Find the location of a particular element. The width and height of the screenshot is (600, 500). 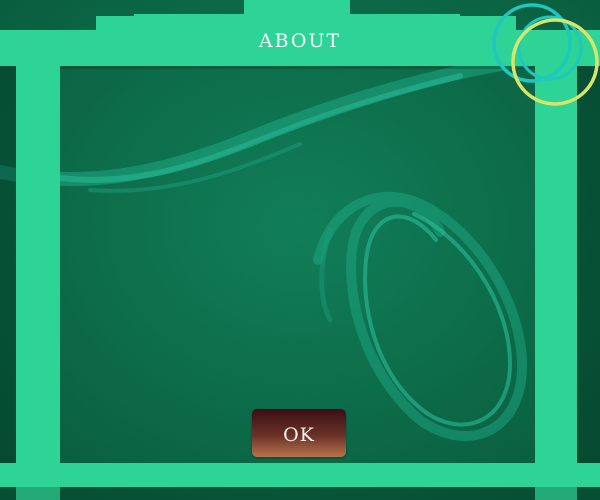

frame-top-inner-shadow is located at coordinates (297, 67).